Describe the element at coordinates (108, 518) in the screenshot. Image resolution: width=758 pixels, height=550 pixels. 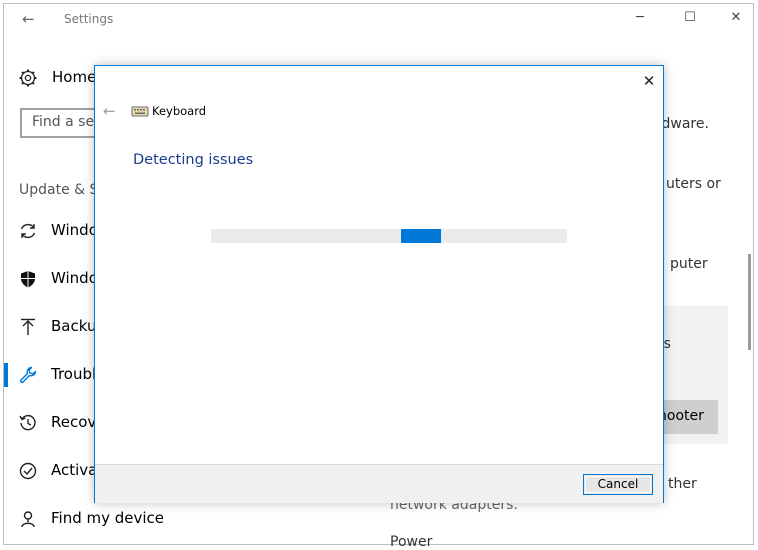
I see `sidebar-item-label: Find my device` at that location.